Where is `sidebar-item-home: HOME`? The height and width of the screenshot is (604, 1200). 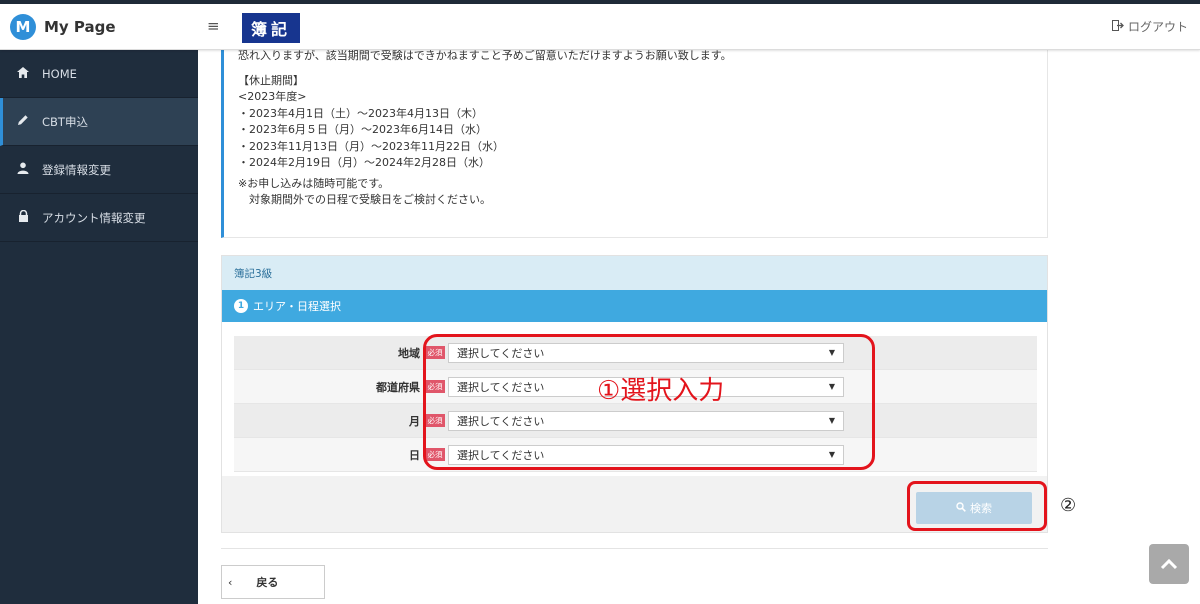
sidebar-item-home: HOME is located at coordinates (99, 74).